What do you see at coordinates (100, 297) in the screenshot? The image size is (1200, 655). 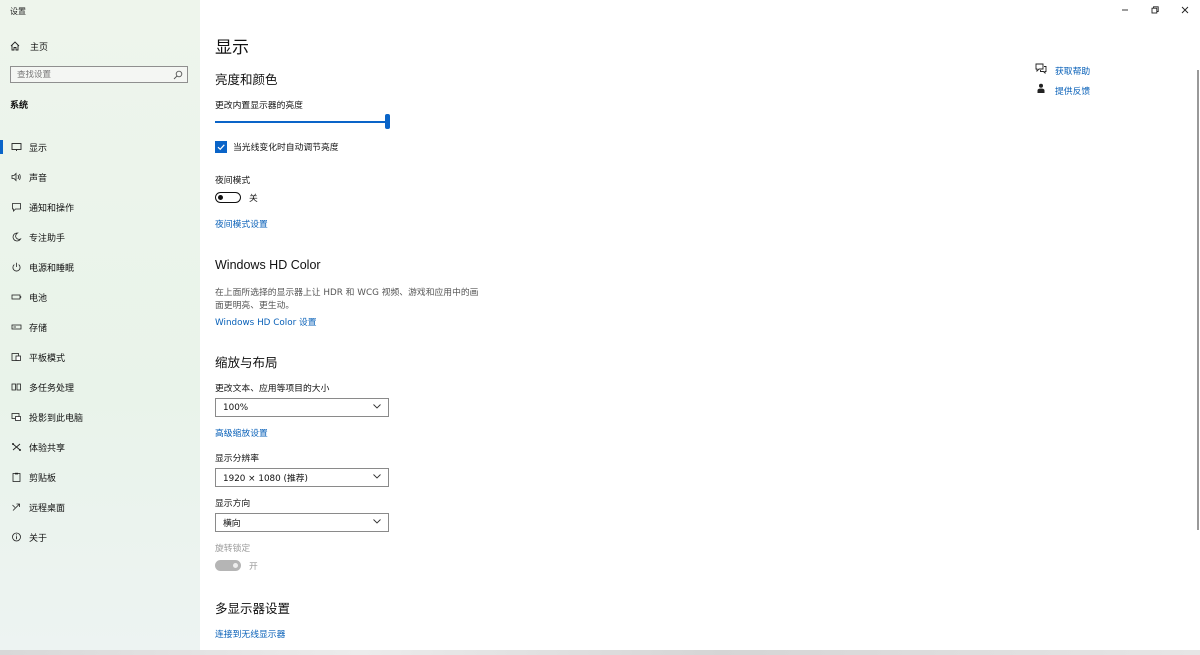 I see `sidebar-item-battery: 电池` at bounding box center [100, 297].